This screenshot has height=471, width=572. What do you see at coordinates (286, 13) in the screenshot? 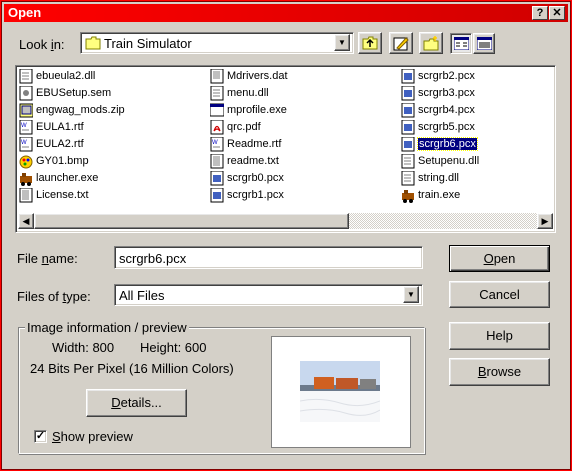
I see `title-bar: Open ? ✕` at bounding box center [286, 13].